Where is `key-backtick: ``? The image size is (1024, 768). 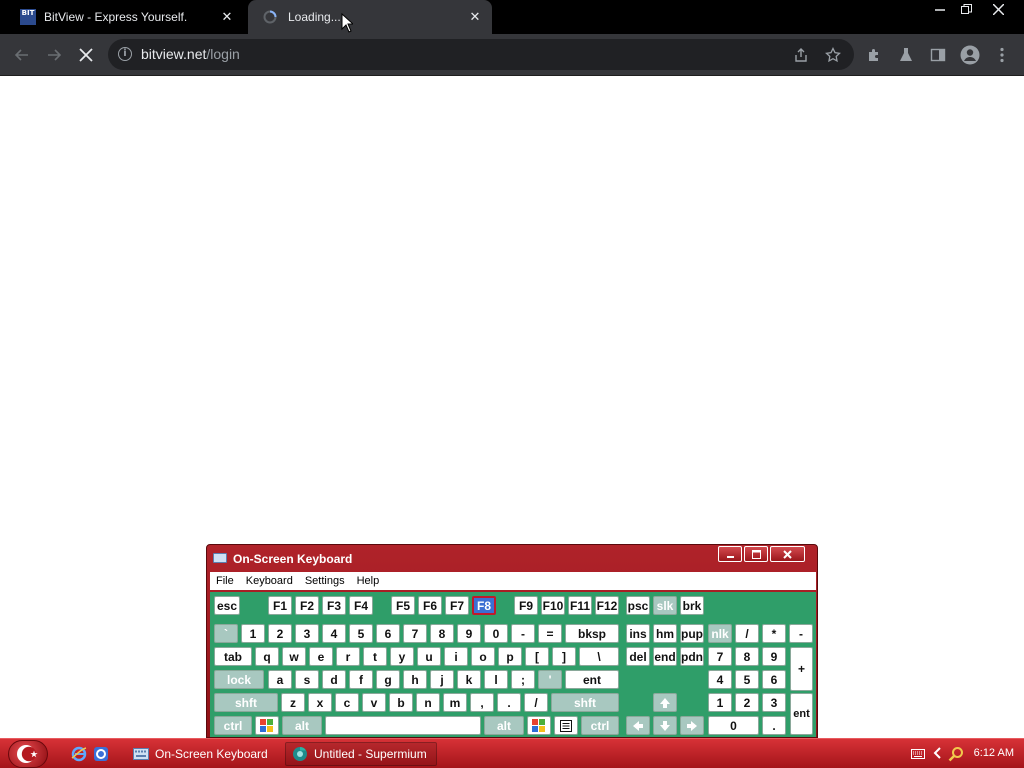
key-backtick: ` is located at coordinates (226, 633).